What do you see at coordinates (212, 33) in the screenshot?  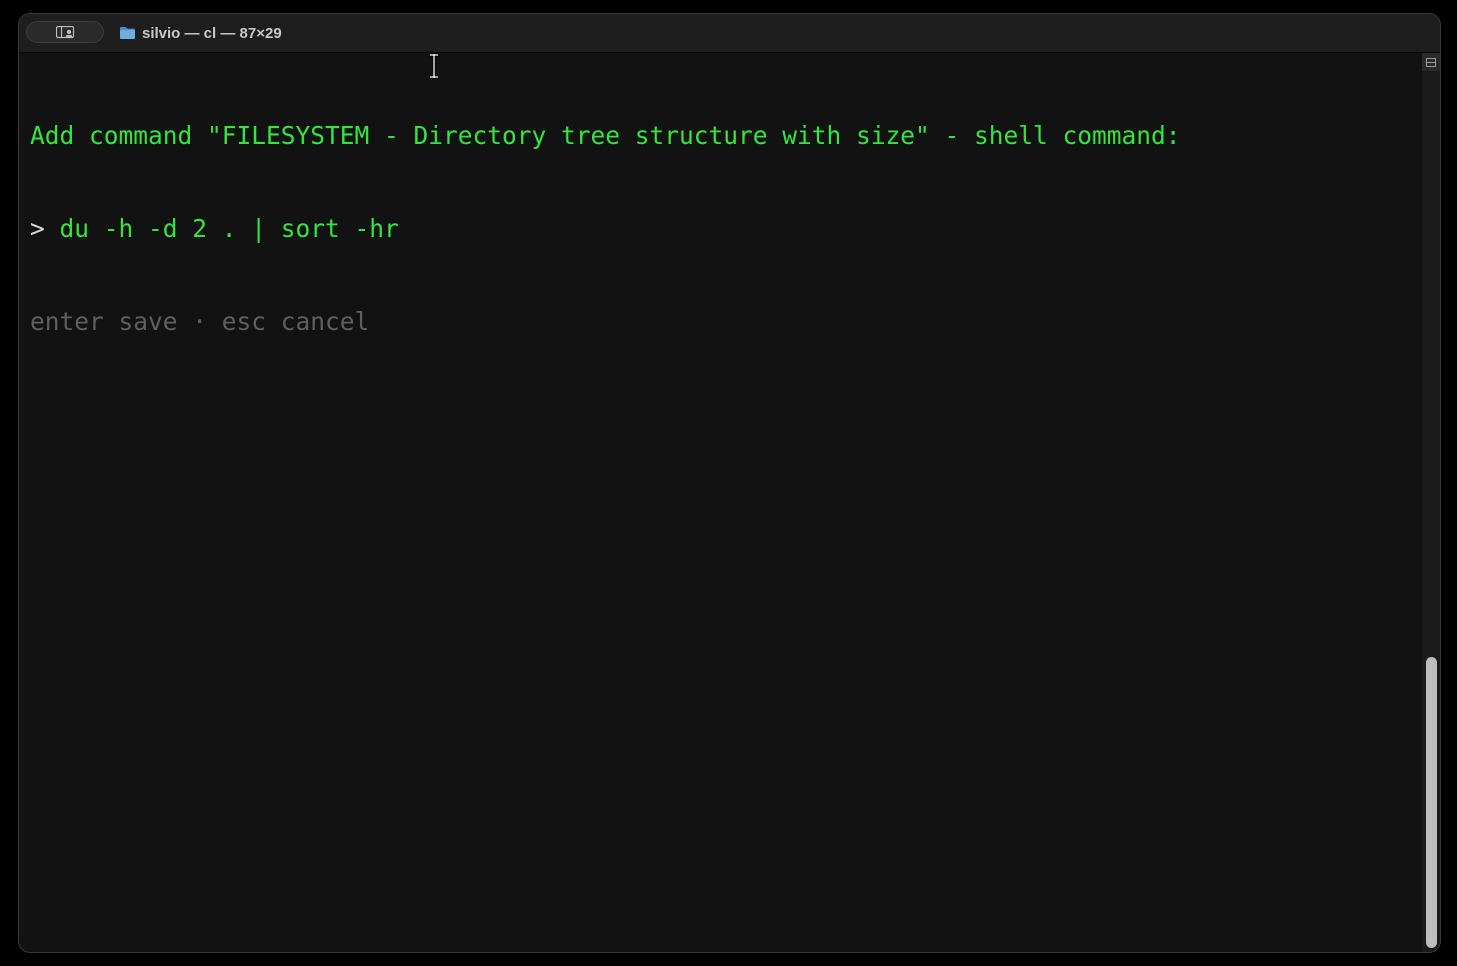 I see `window-title-text: silvio — cl — 87×29` at bounding box center [212, 33].